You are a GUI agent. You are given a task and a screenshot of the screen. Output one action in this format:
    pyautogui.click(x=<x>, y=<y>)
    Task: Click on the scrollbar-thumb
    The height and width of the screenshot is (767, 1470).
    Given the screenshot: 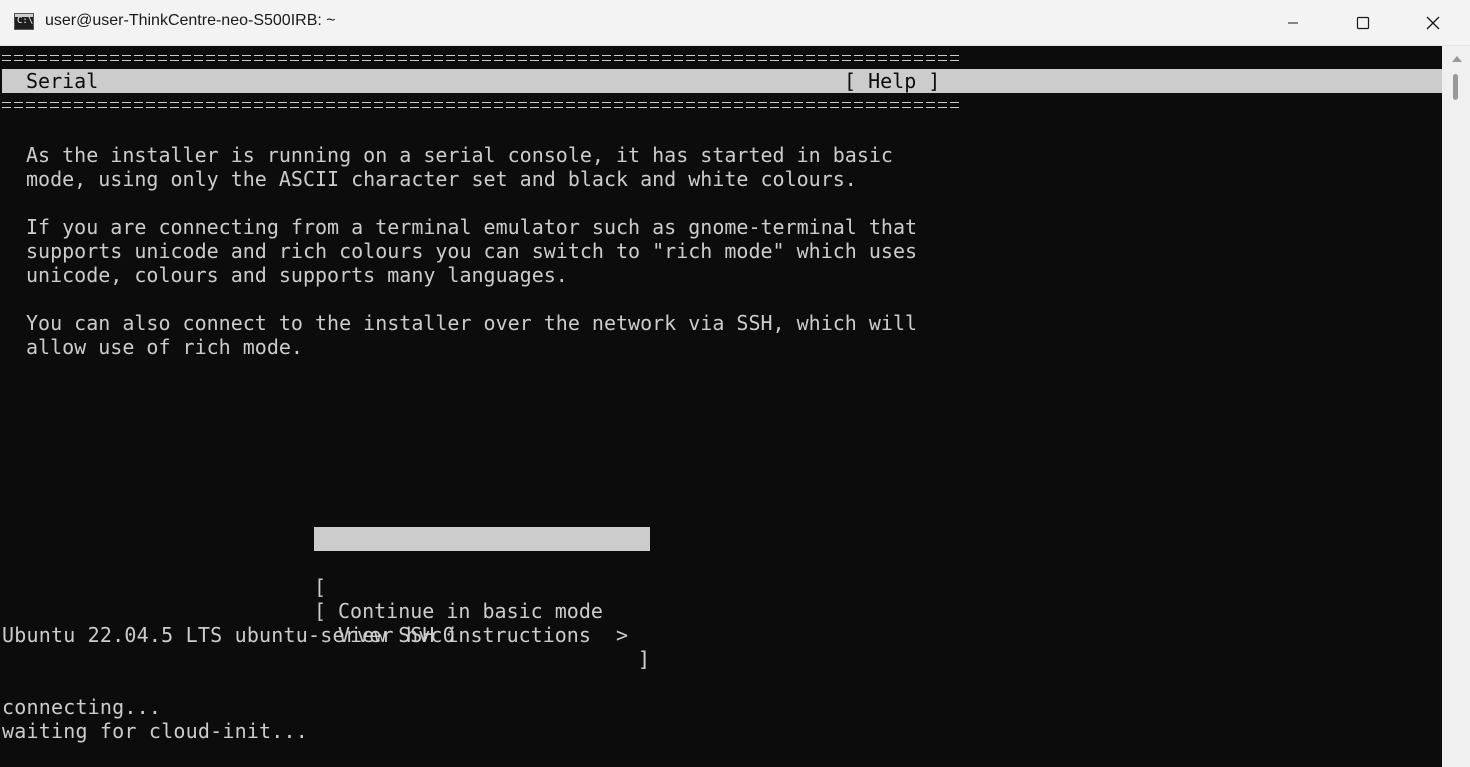 What is the action you would take?
    pyautogui.click(x=1455, y=87)
    